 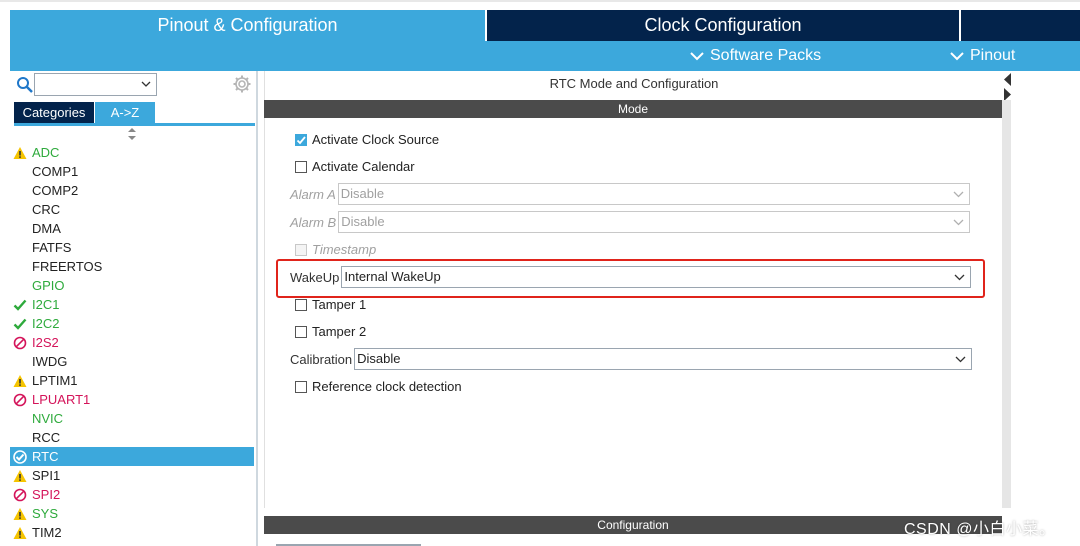 What do you see at coordinates (132, 152) in the screenshot?
I see `peripheral-item-adc: ADC` at bounding box center [132, 152].